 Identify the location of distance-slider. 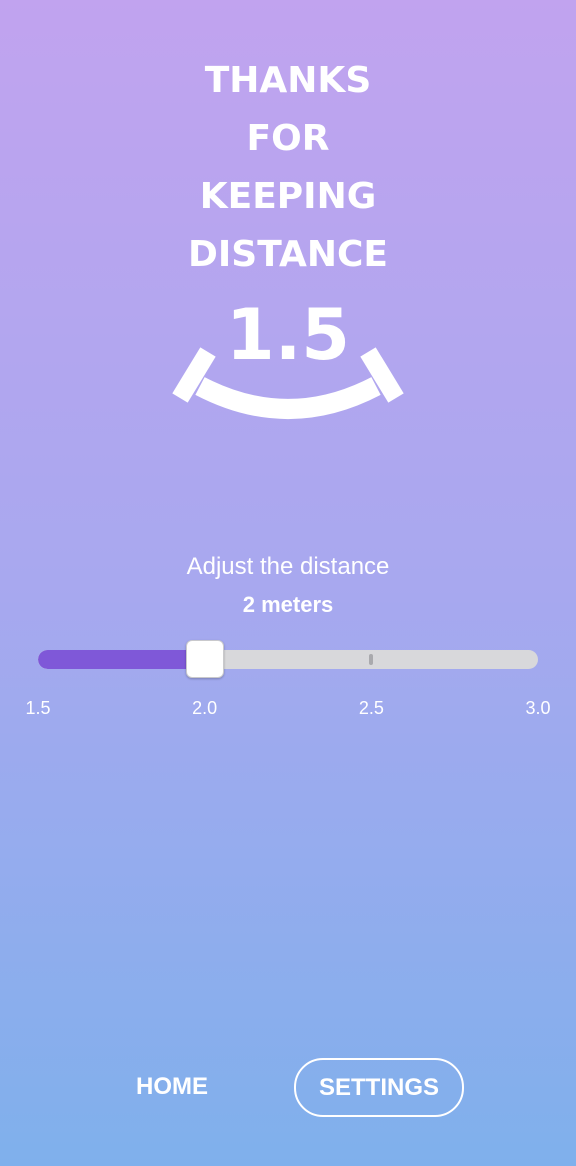
(288, 660).